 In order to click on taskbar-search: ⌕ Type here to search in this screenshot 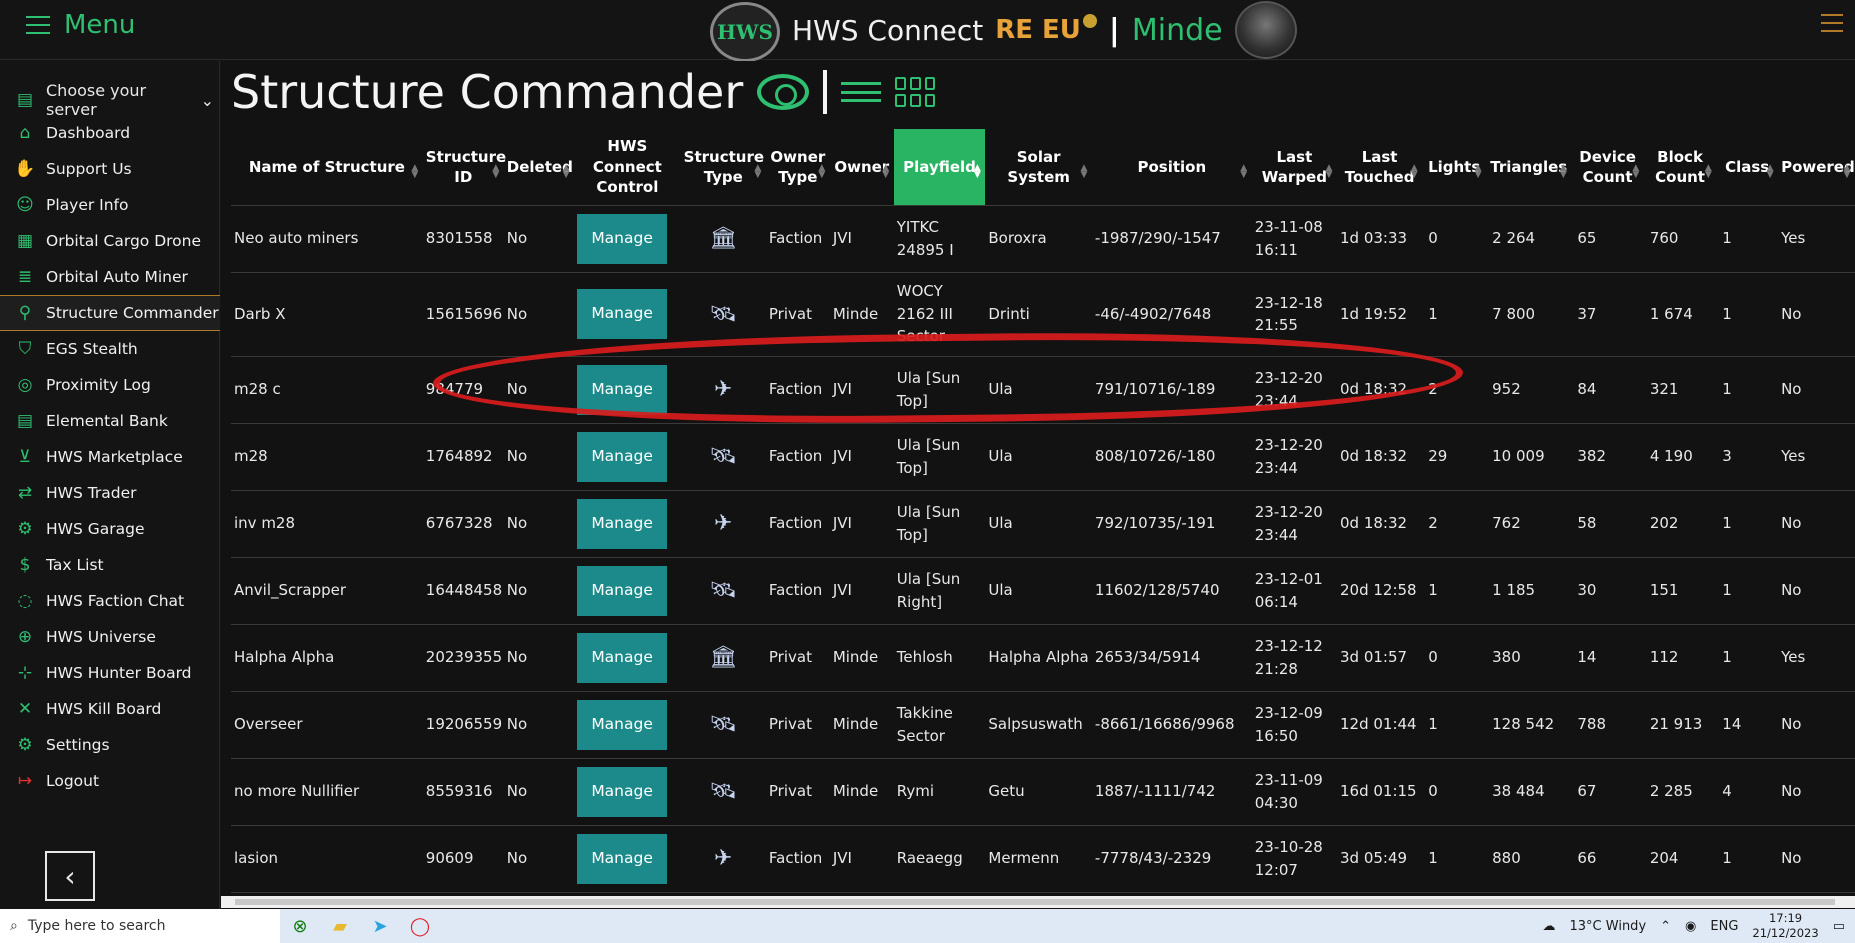, I will do `click(140, 926)`.